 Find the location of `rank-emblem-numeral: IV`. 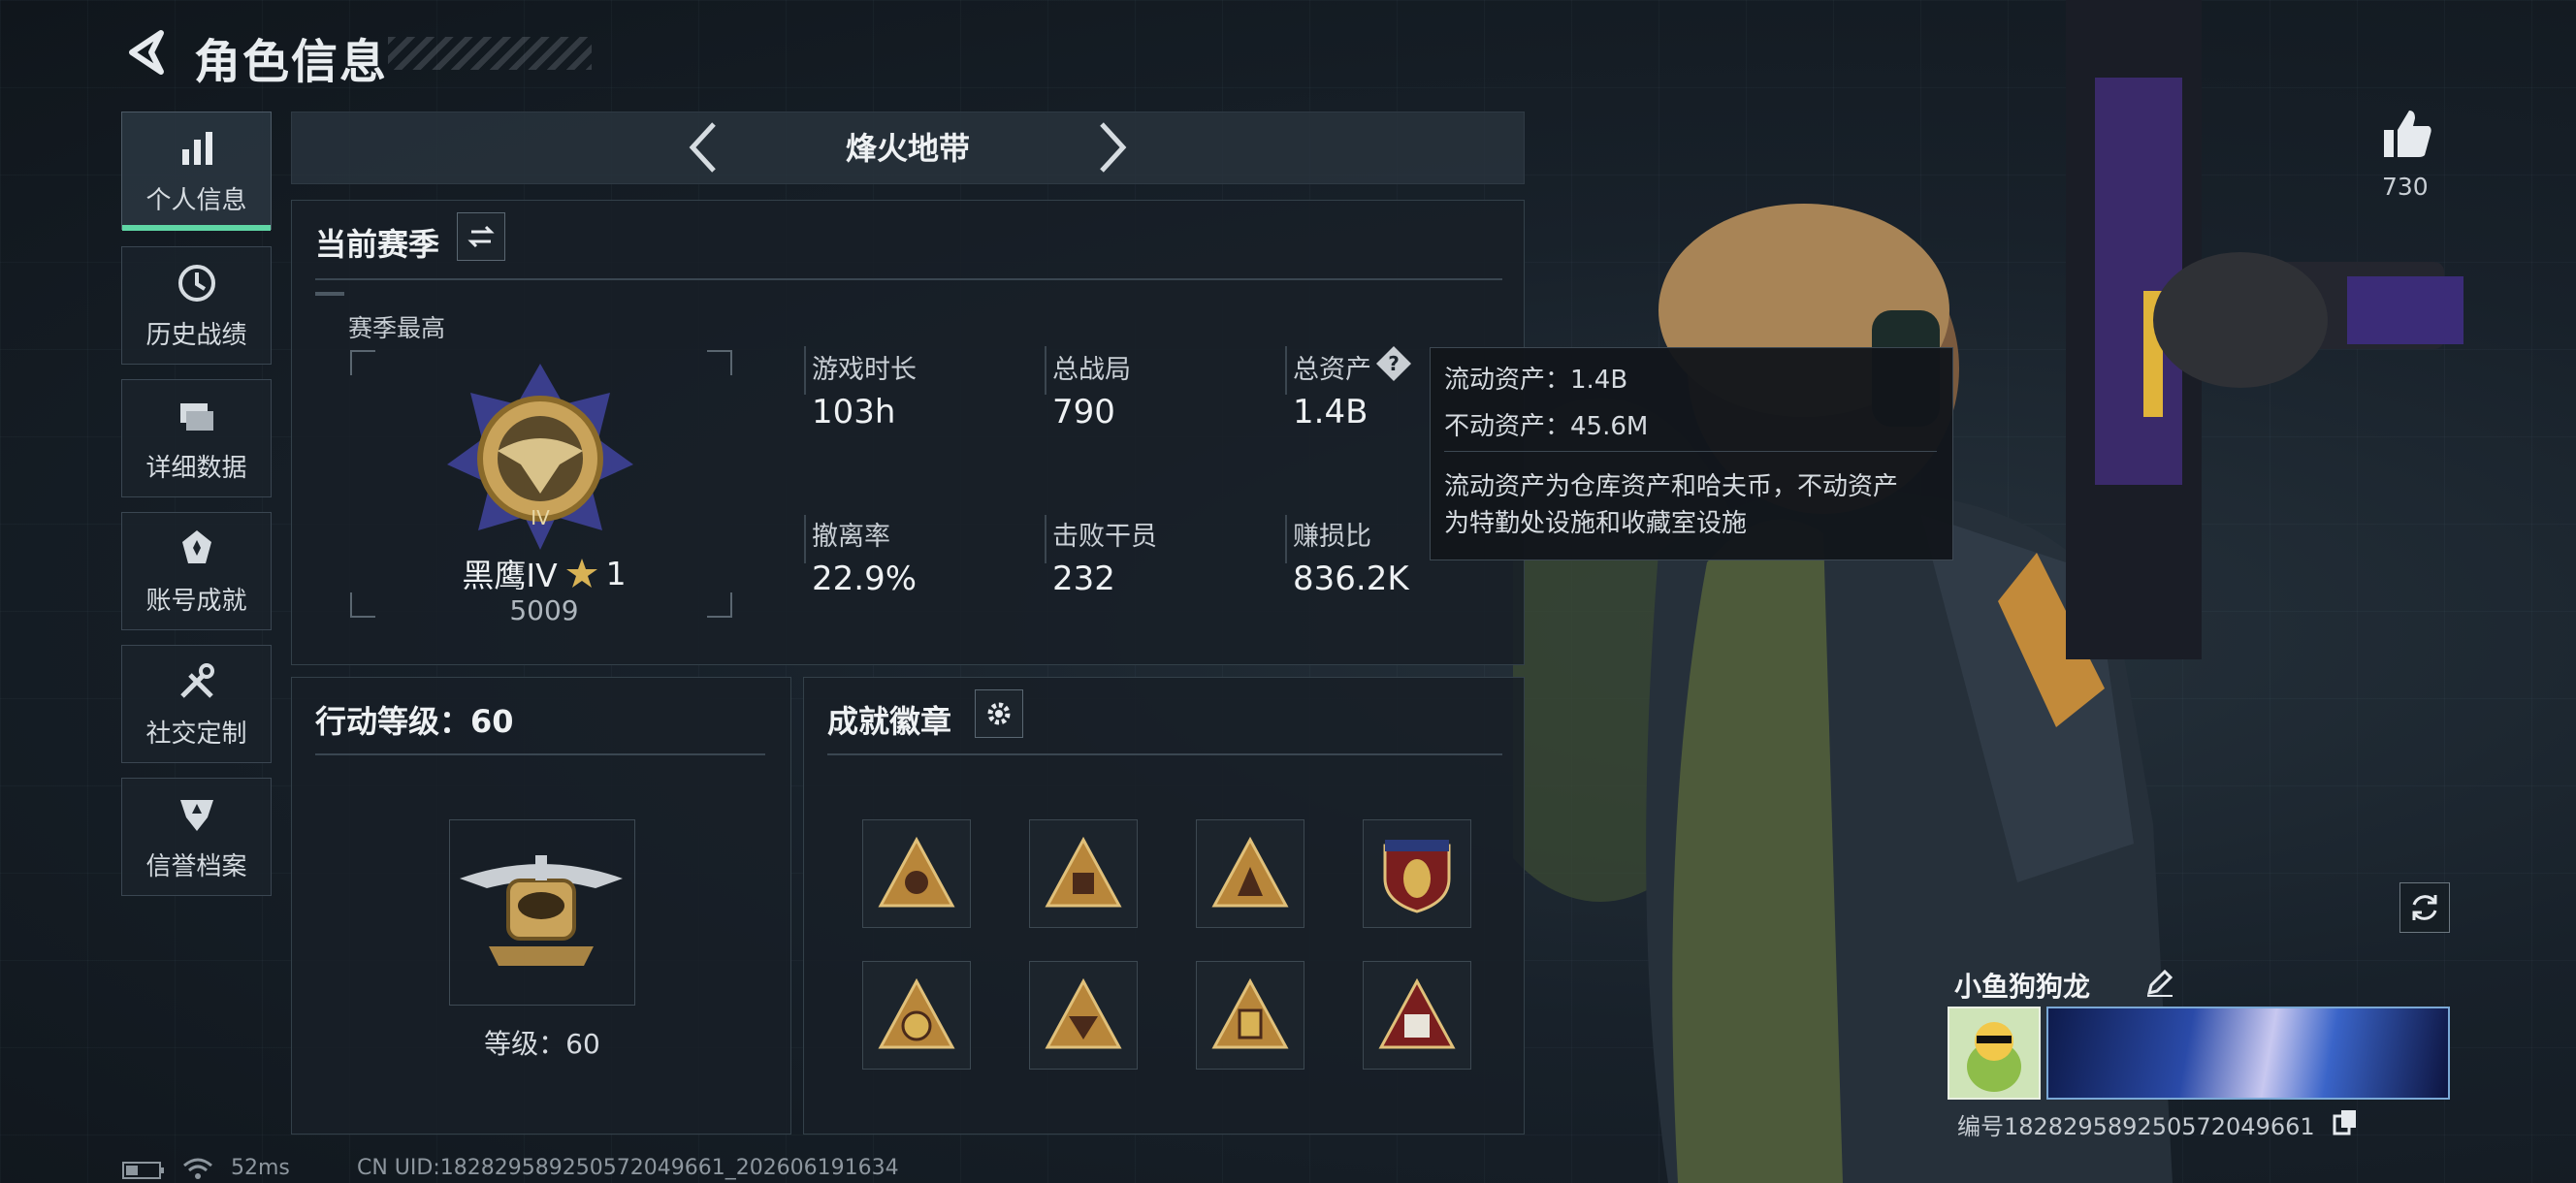

rank-emblem-numeral: IV is located at coordinates (540, 517).